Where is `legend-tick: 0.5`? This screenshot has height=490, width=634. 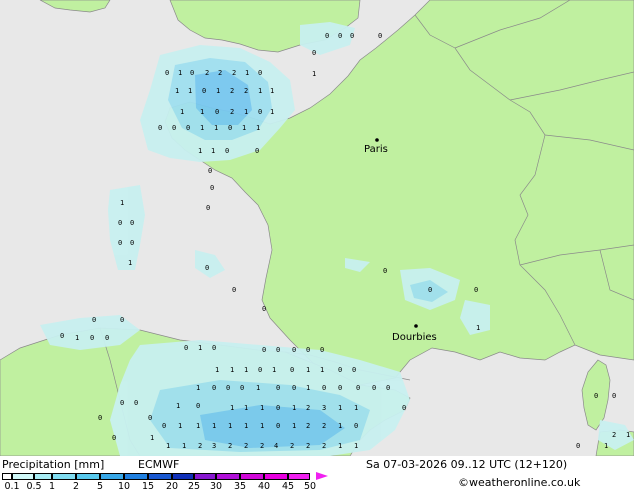
legend-tick: 0.5 is located at coordinates (34, 485).